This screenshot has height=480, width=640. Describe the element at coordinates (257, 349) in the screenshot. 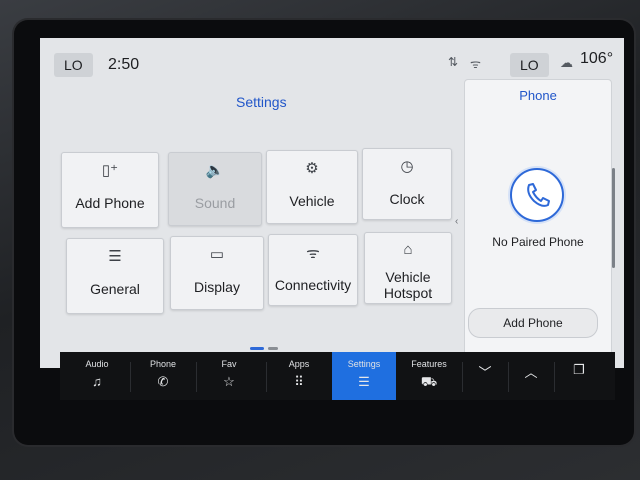

I see `page-dot-active` at that location.